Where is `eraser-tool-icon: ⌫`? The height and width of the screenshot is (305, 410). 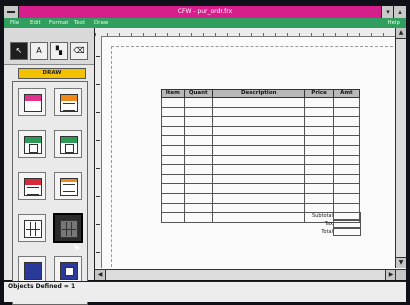
eraser-tool-icon: ⌫ is located at coordinates (79, 51).